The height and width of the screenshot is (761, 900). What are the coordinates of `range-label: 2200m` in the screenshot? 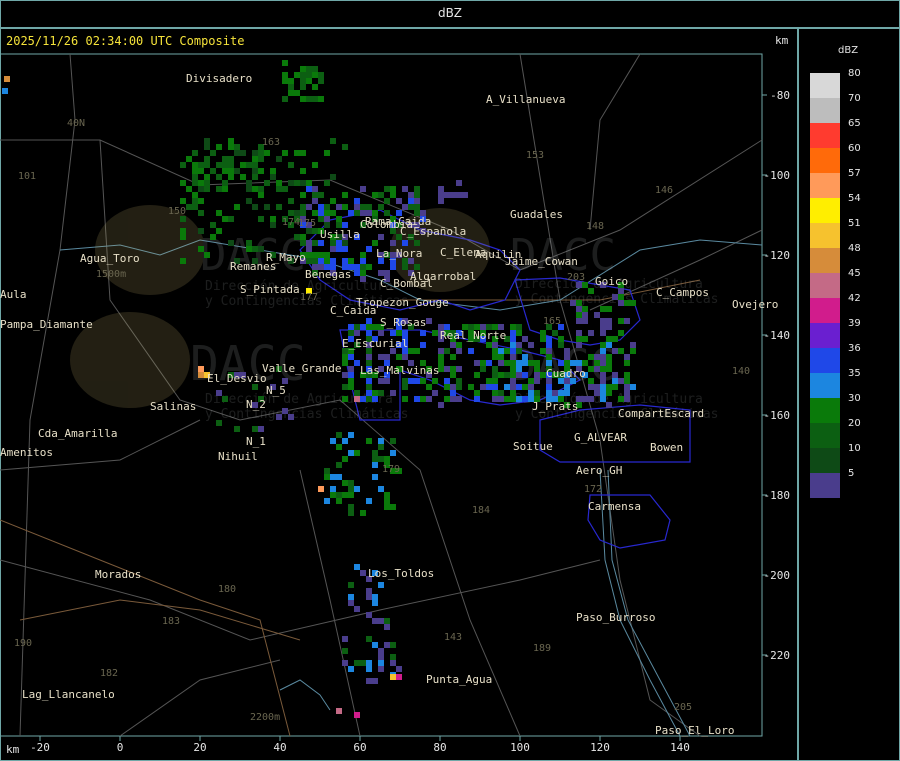 It's located at (265, 717).